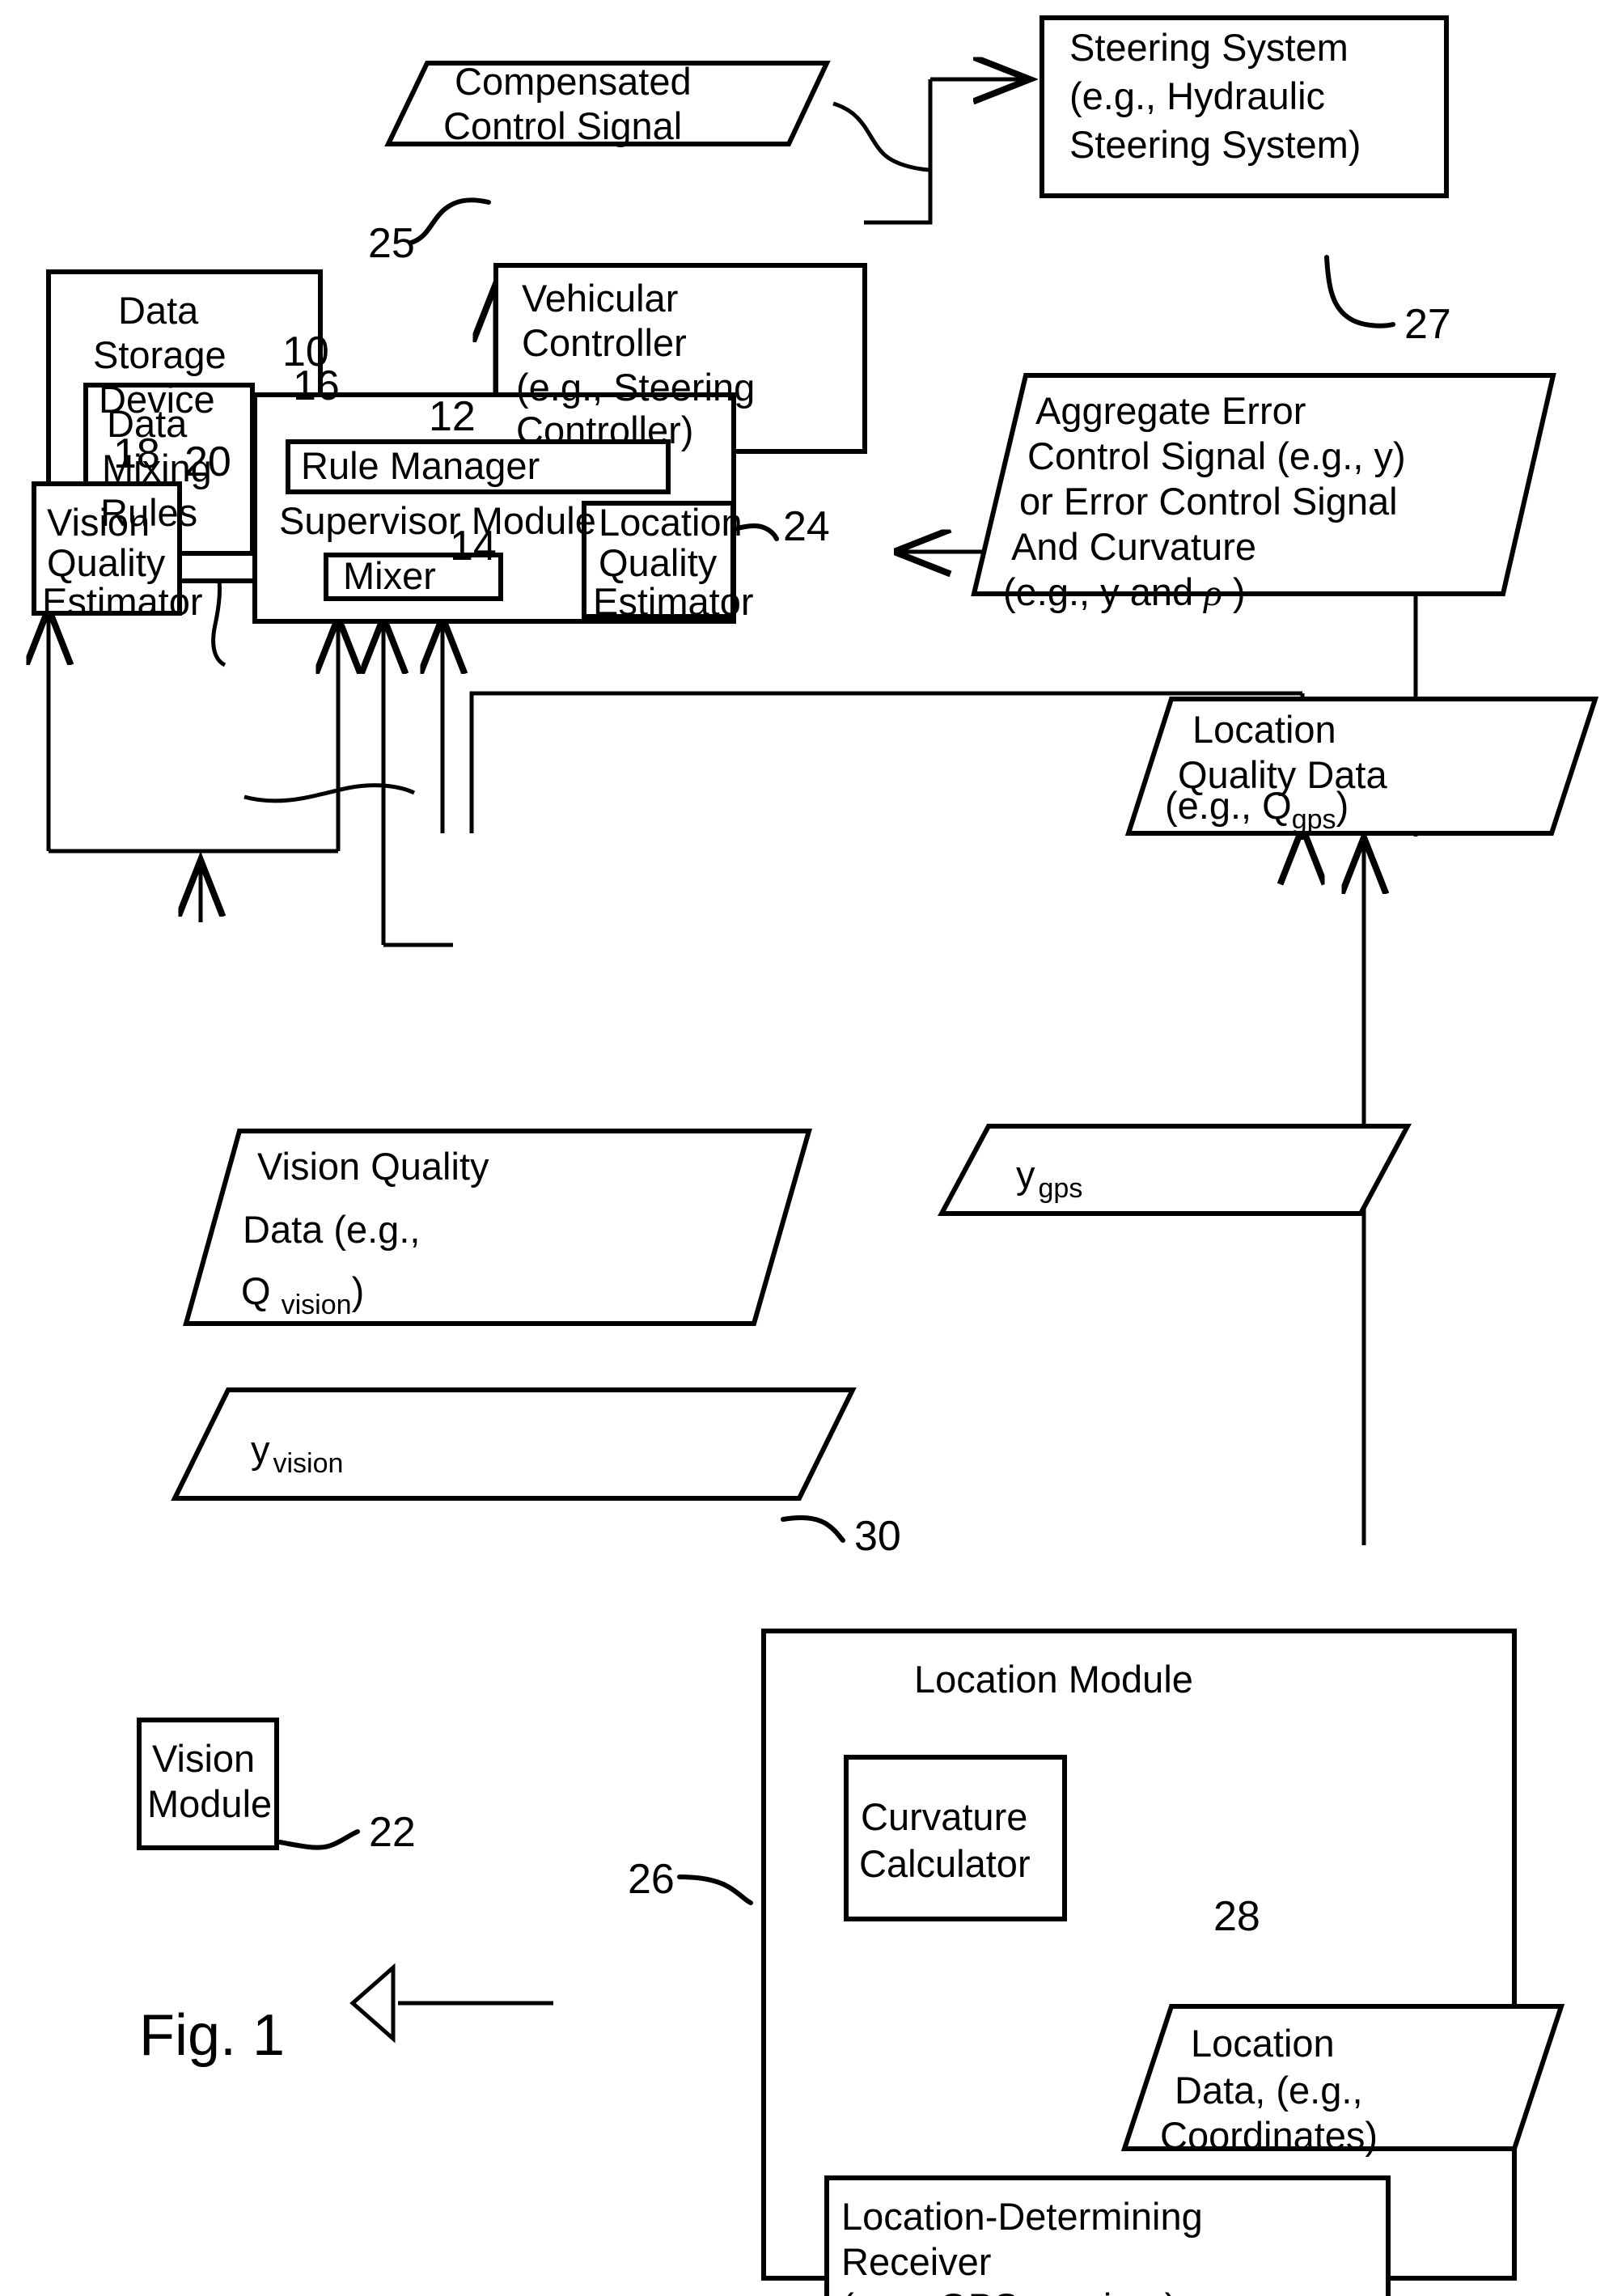  What do you see at coordinates (573, 81) in the screenshot?
I see `compensated-control-signal-line-1: Compensated` at bounding box center [573, 81].